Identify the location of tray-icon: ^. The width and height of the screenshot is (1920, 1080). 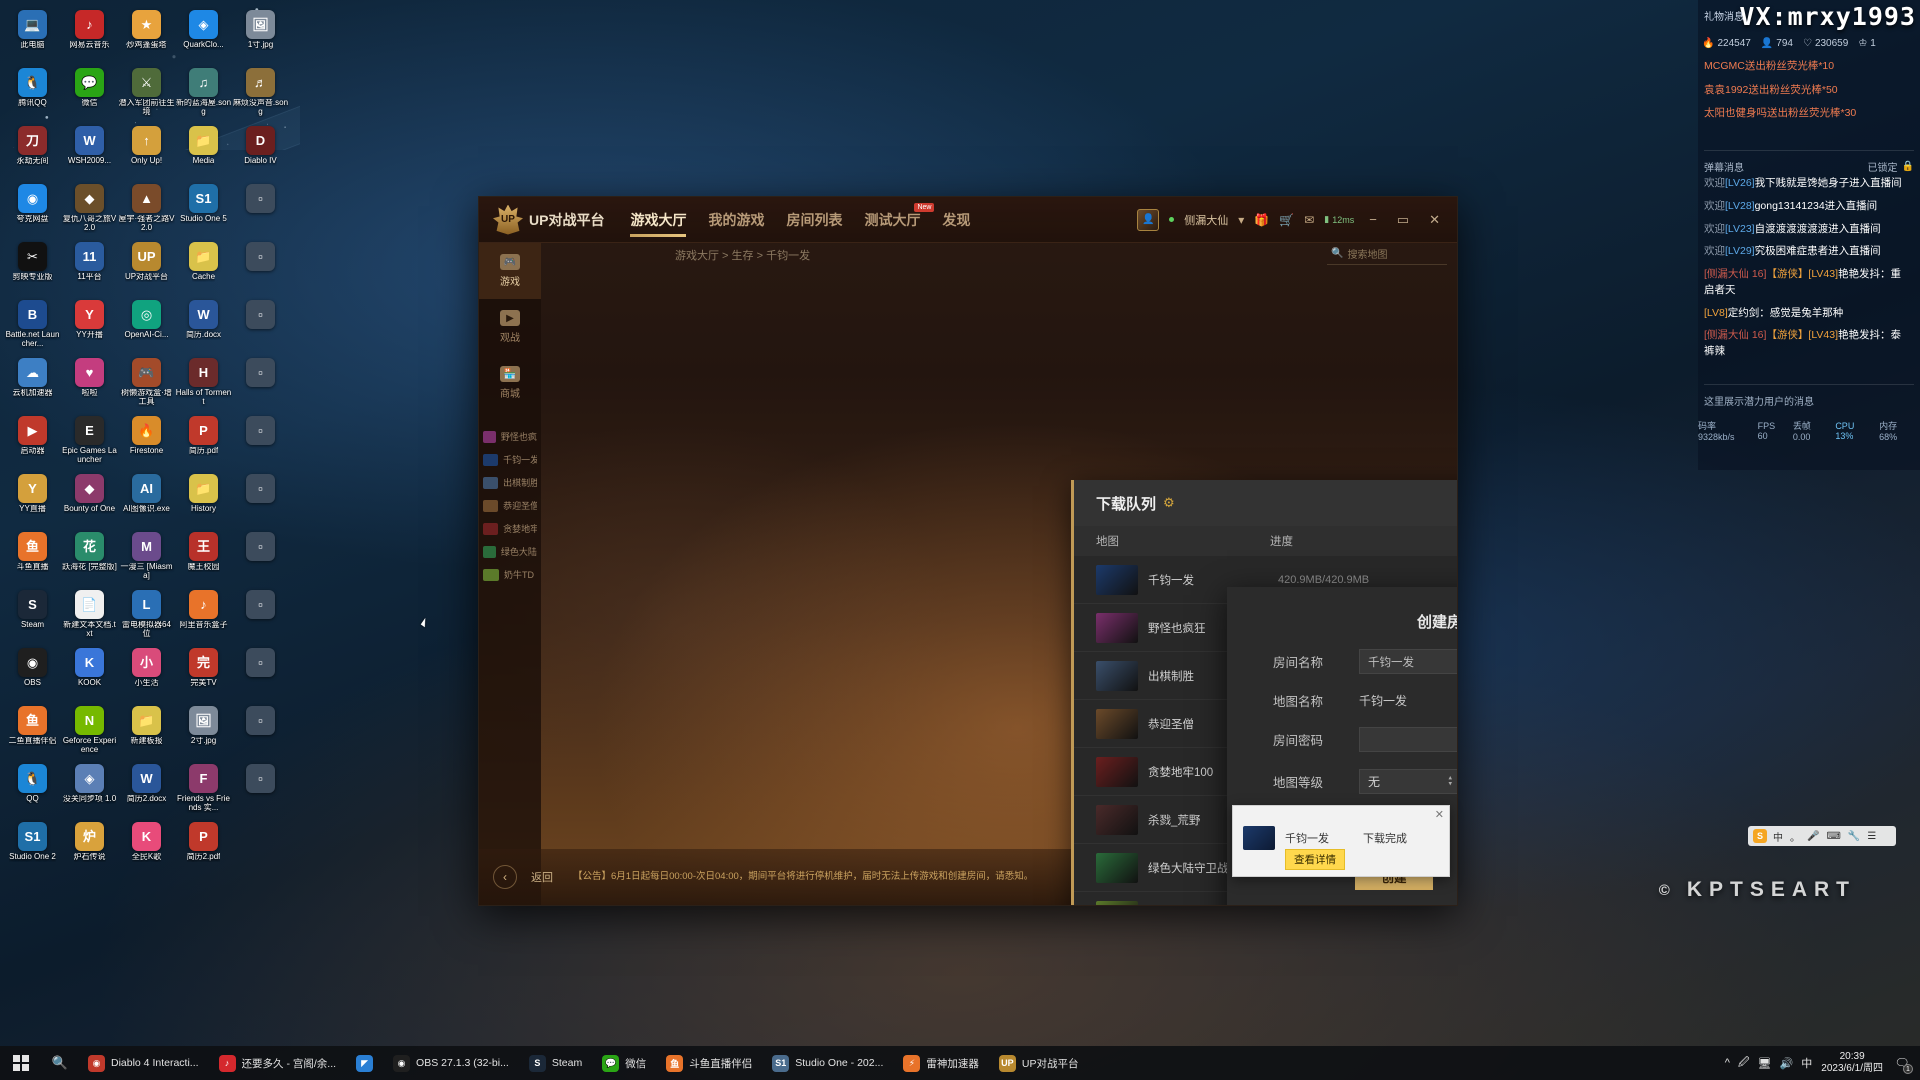
(1727, 1063).